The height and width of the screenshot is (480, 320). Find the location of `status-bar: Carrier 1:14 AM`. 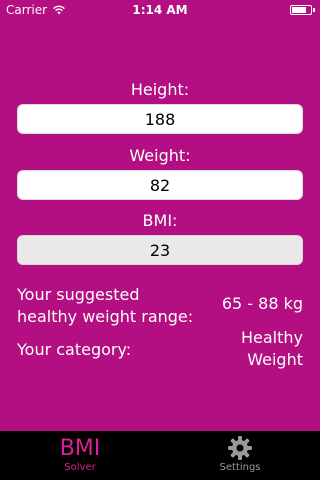

status-bar: Carrier 1:14 AM is located at coordinates (160, 10).